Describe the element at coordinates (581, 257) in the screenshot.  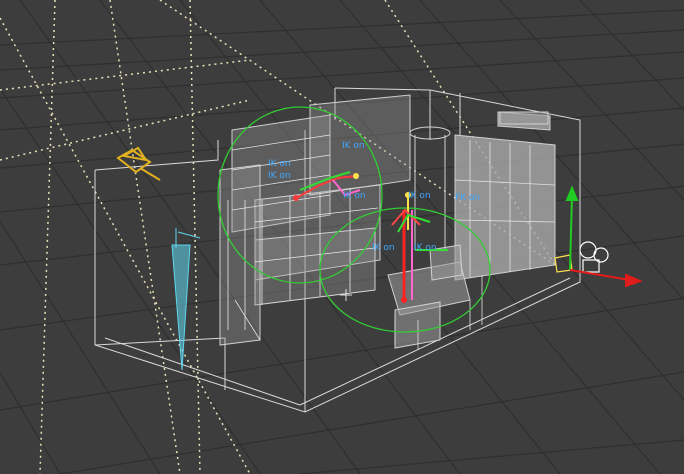
I see `camera-icon` at that location.